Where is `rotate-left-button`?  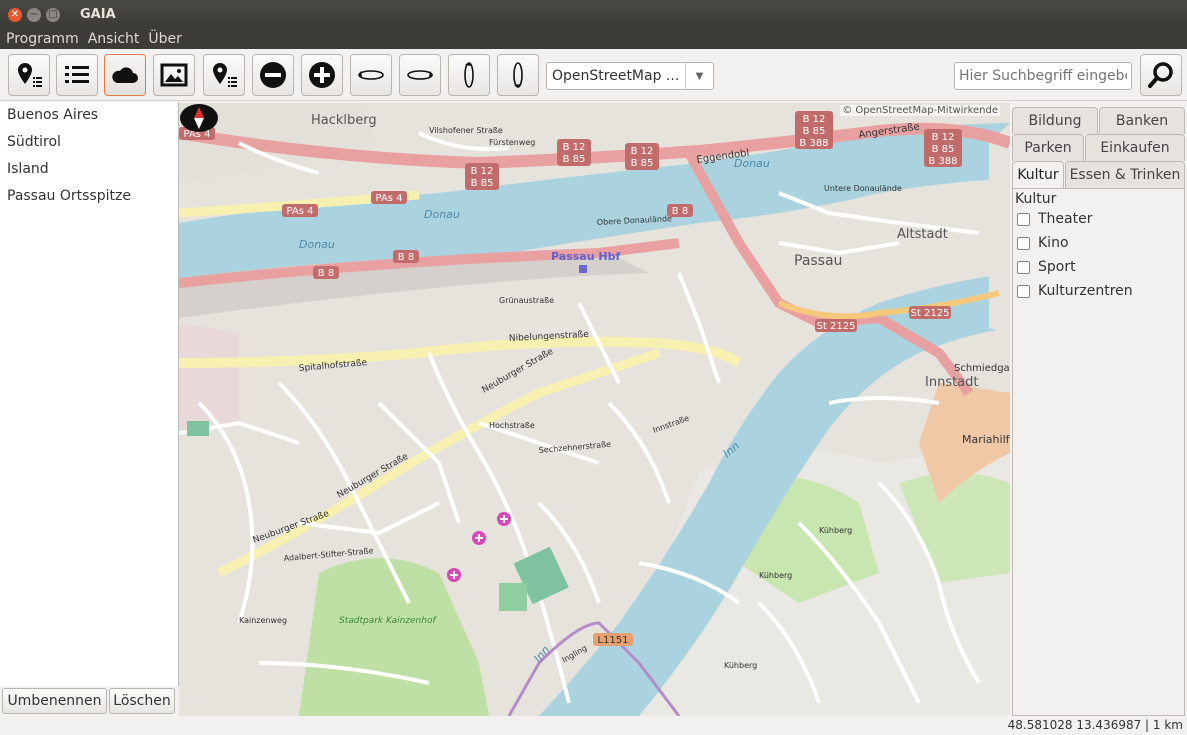
rotate-left-button is located at coordinates (371, 75).